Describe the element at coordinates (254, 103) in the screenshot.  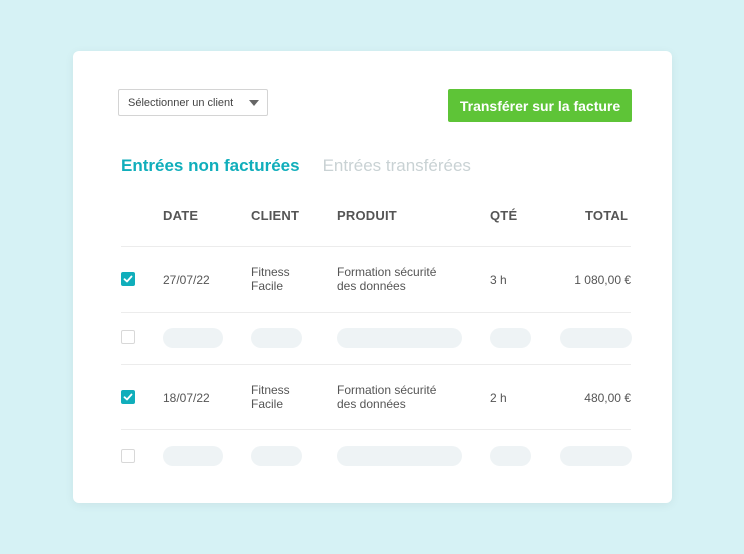
I see `caret-down-icon` at that location.